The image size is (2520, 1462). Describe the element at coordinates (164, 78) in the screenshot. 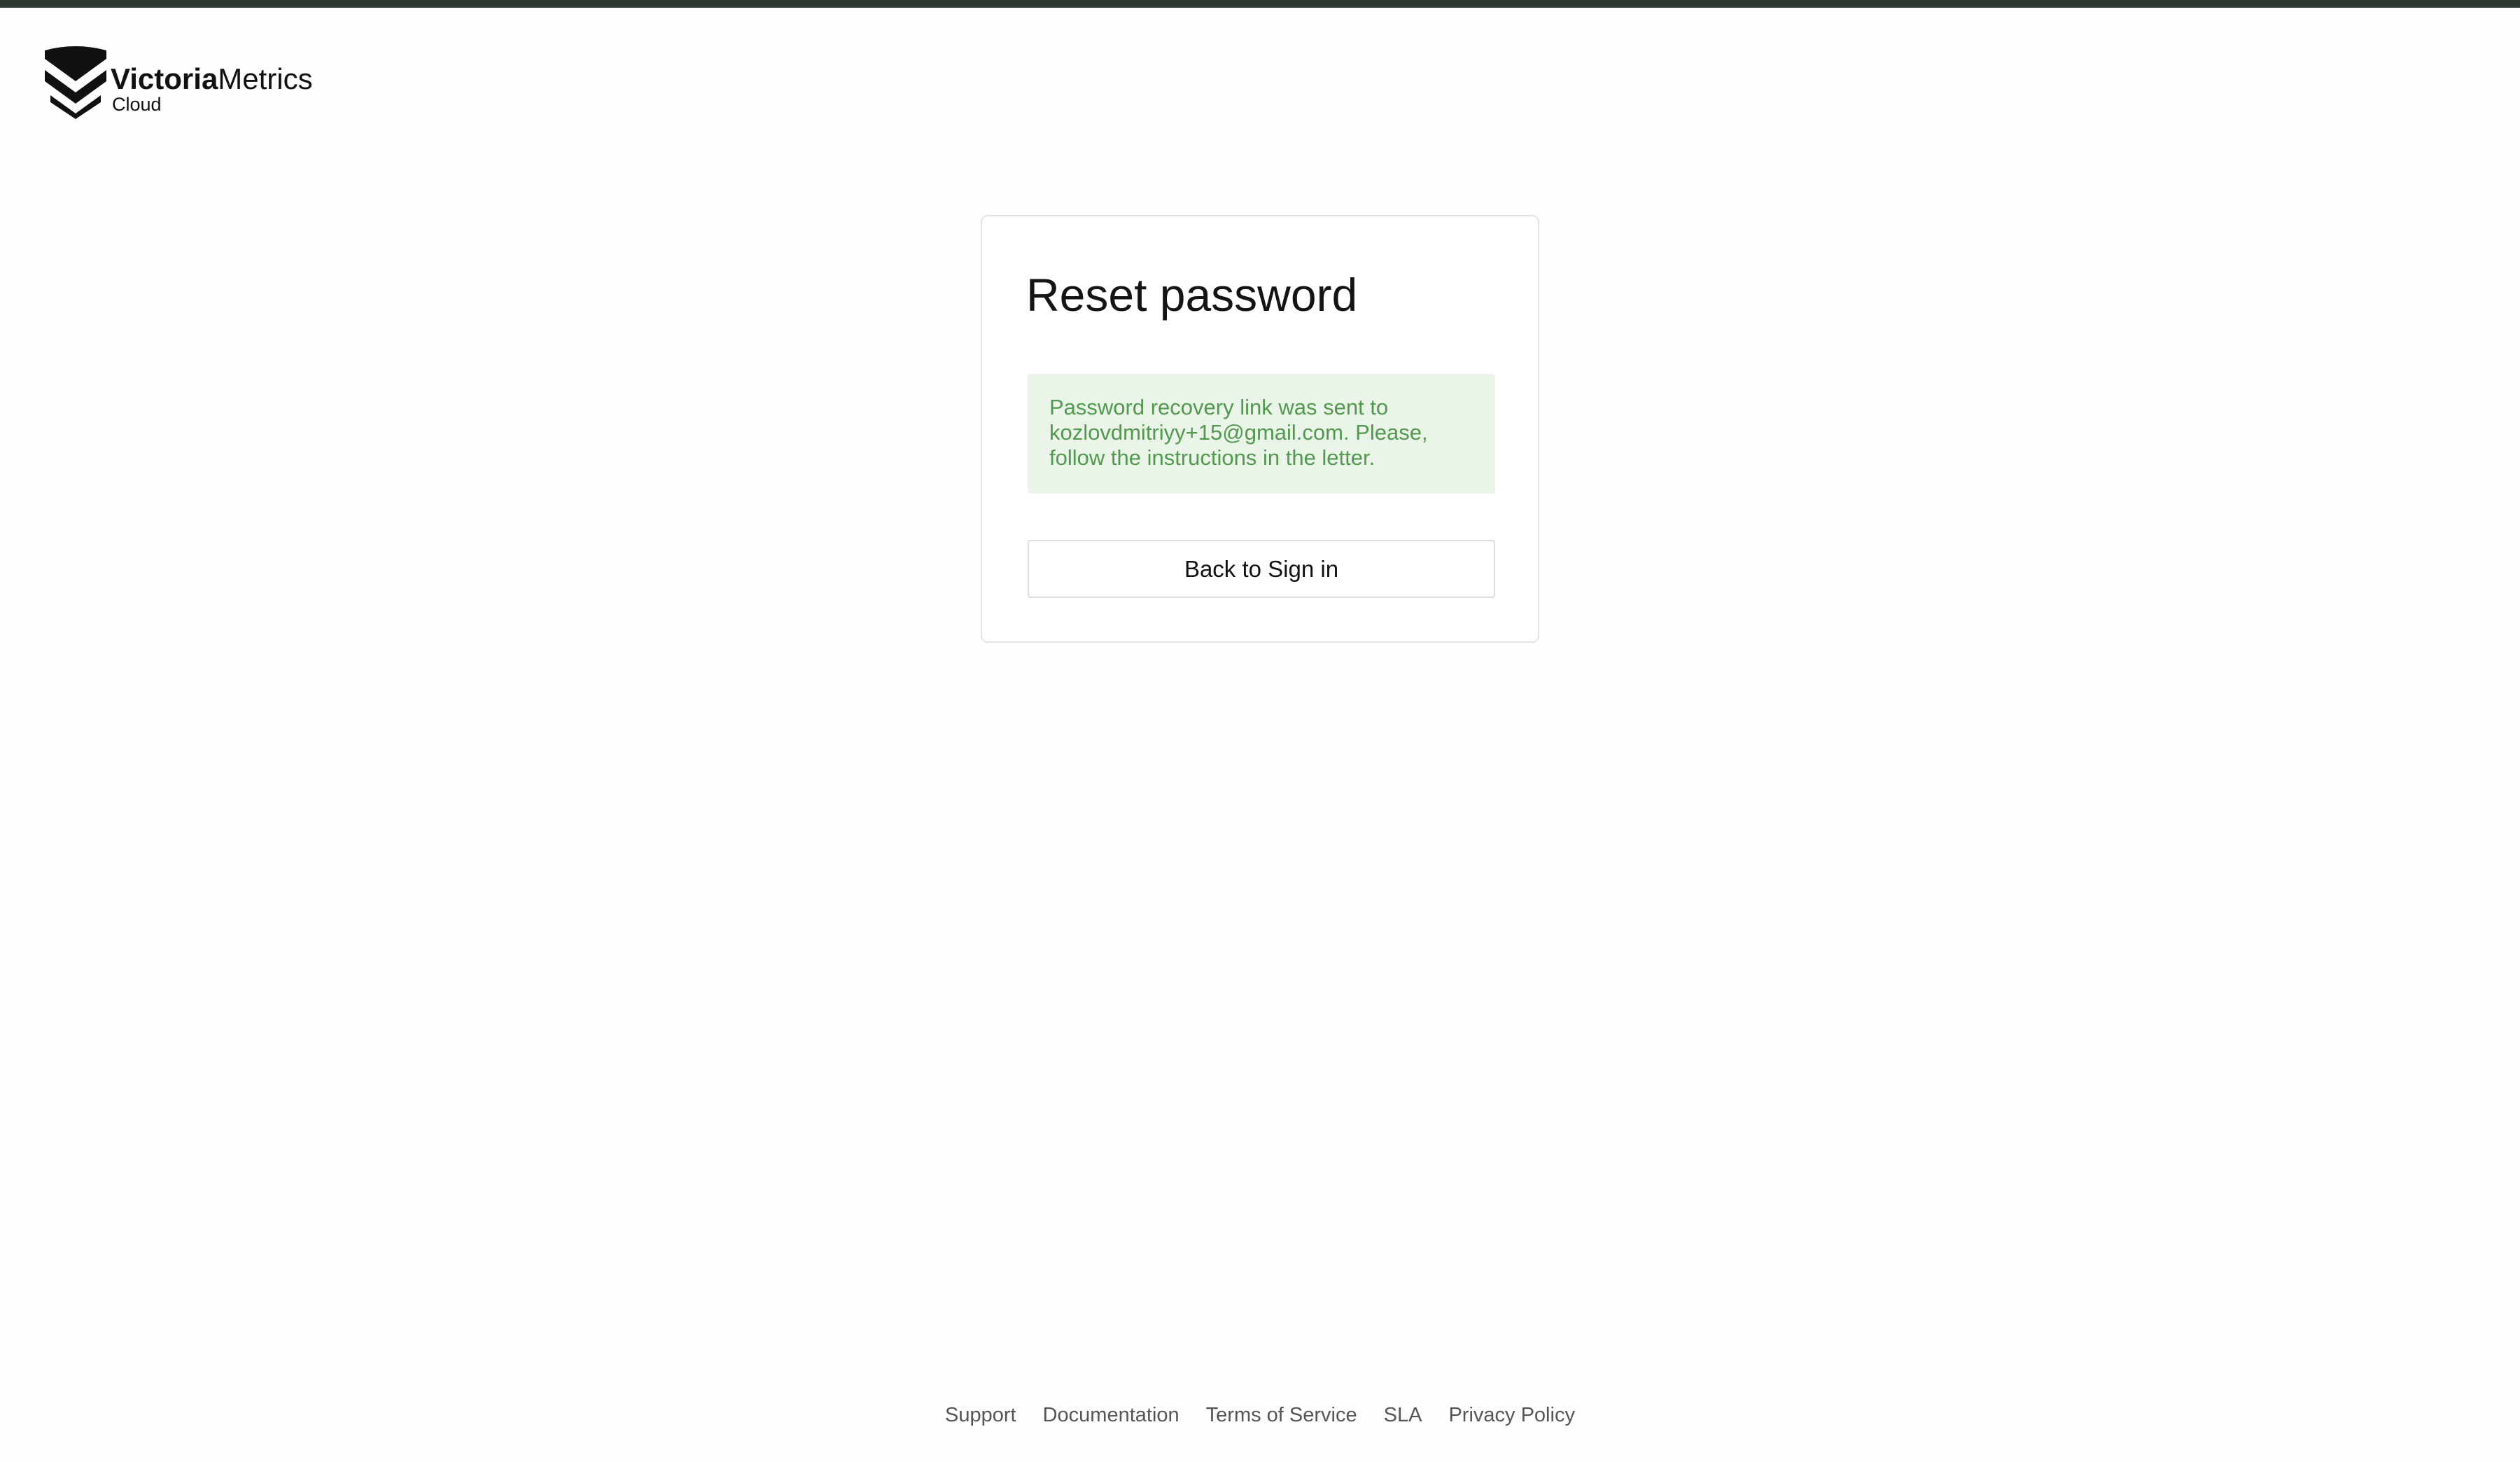

I see `logo-brand-bold: Victoria` at that location.